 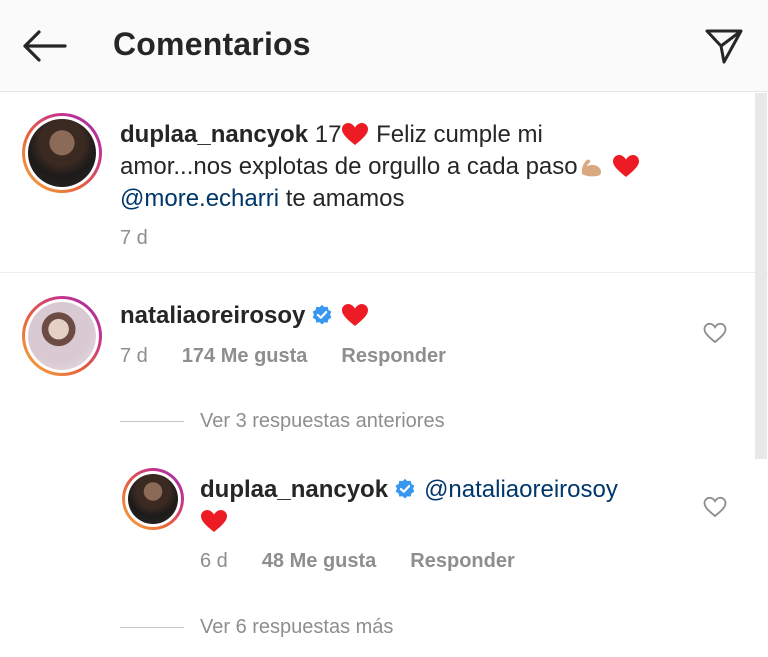 I want to click on flexed-biceps-emoji-icon, so click(x=591, y=168).